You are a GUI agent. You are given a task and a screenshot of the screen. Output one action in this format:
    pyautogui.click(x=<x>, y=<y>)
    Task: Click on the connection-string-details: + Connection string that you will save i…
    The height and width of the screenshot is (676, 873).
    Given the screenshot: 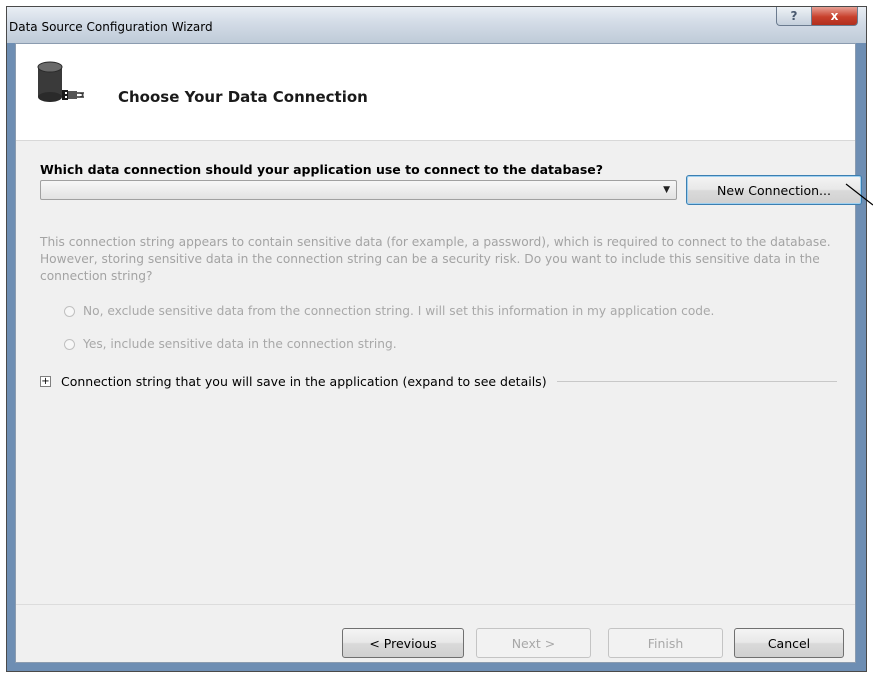 What is the action you would take?
    pyautogui.click(x=438, y=381)
    